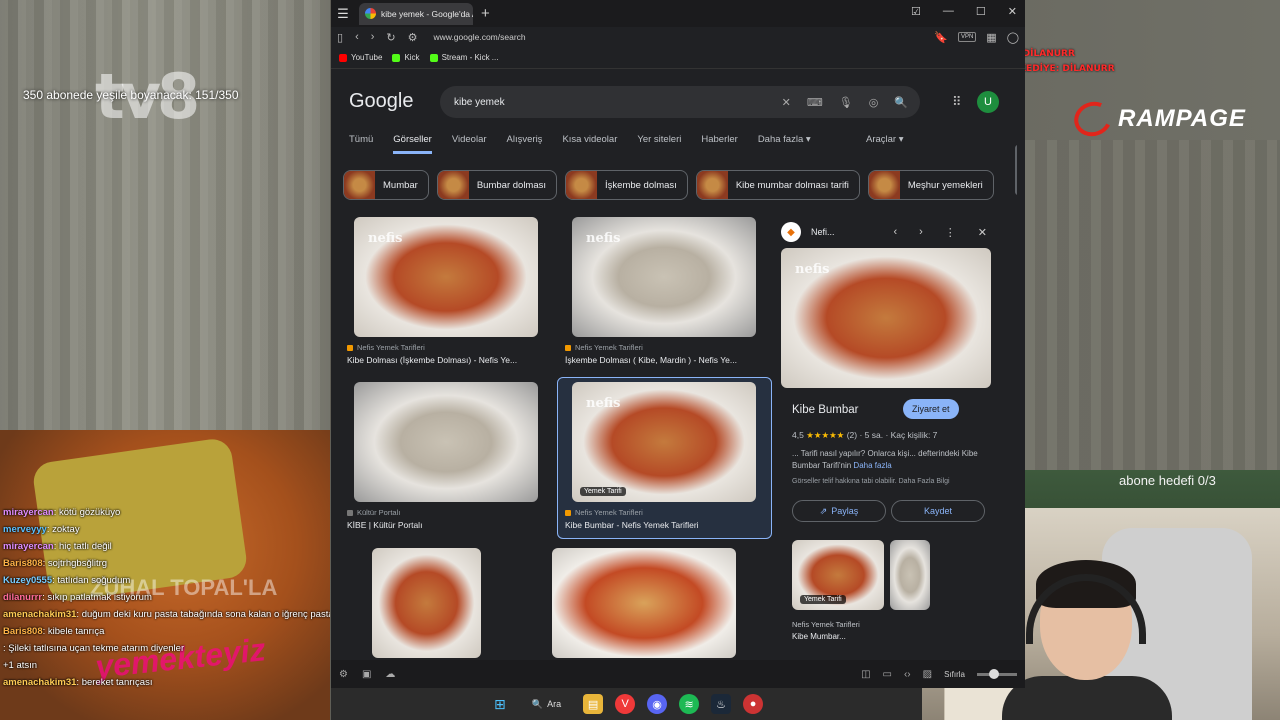 The height and width of the screenshot is (720, 1280). Describe the element at coordinates (625, 704) in the screenshot. I see `vivaldi-icon: V` at that location.